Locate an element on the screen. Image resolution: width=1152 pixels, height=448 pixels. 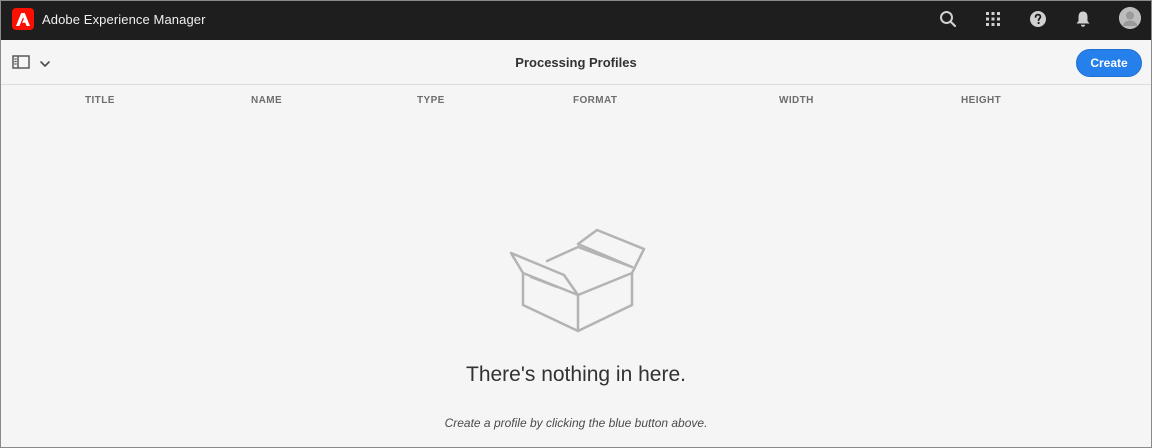
apps-grid-icon is located at coordinates (993, 19).